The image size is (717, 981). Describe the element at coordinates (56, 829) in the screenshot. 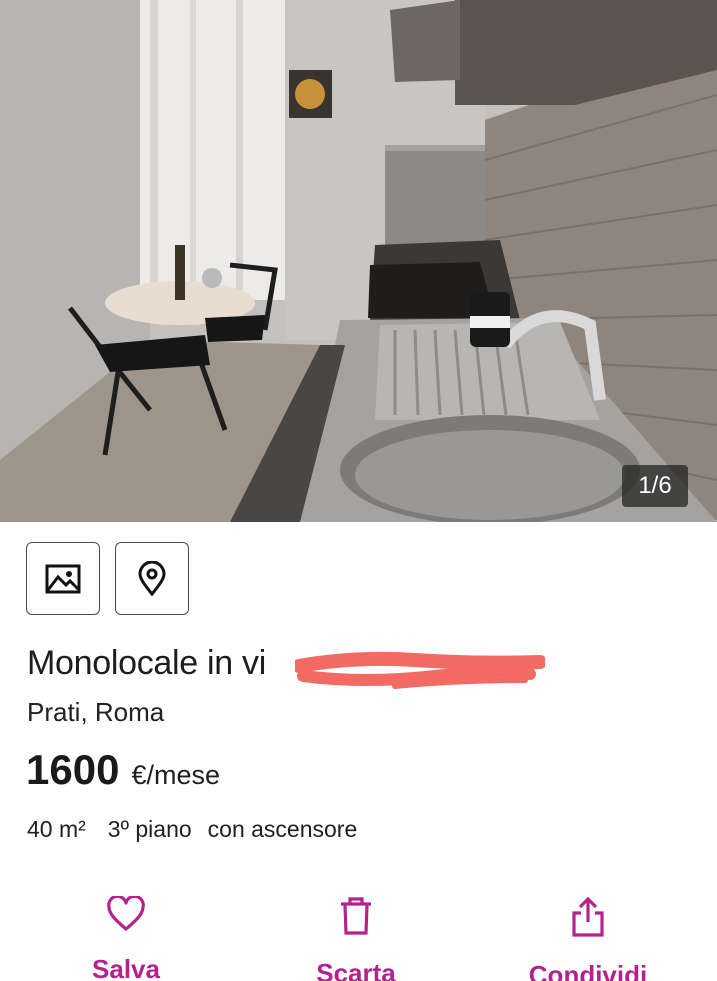

I see `feature-area: 40 m²` at that location.